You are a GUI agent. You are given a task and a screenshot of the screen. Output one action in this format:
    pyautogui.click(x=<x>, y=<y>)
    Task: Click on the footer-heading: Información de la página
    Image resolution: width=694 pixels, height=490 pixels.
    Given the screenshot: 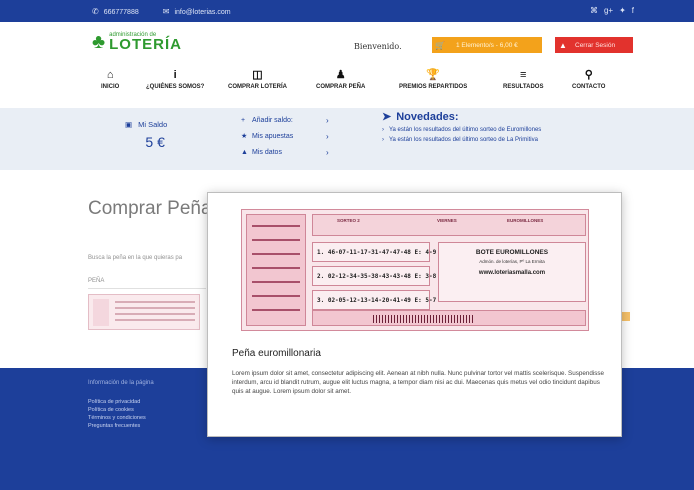 What is the action you would take?
    pyautogui.click(x=121, y=383)
    